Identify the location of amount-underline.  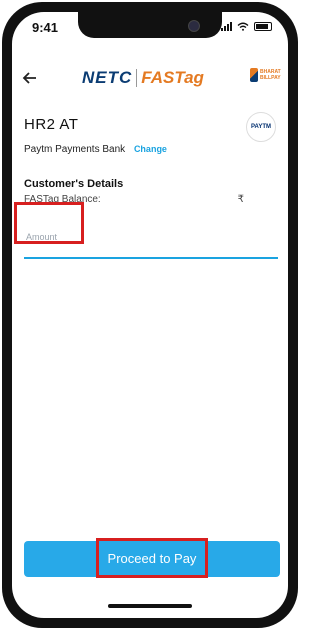
(151, 258).